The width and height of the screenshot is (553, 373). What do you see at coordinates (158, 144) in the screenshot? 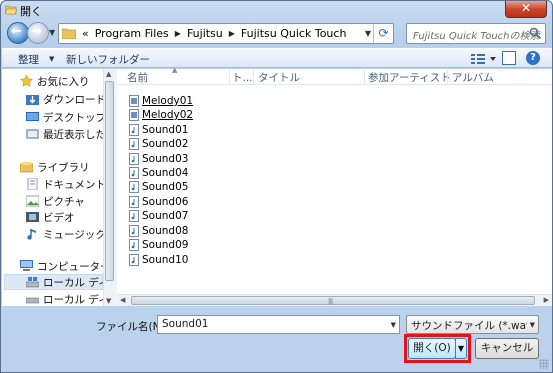
I see `file-item: Sound02` at bounding box center [158, 144].